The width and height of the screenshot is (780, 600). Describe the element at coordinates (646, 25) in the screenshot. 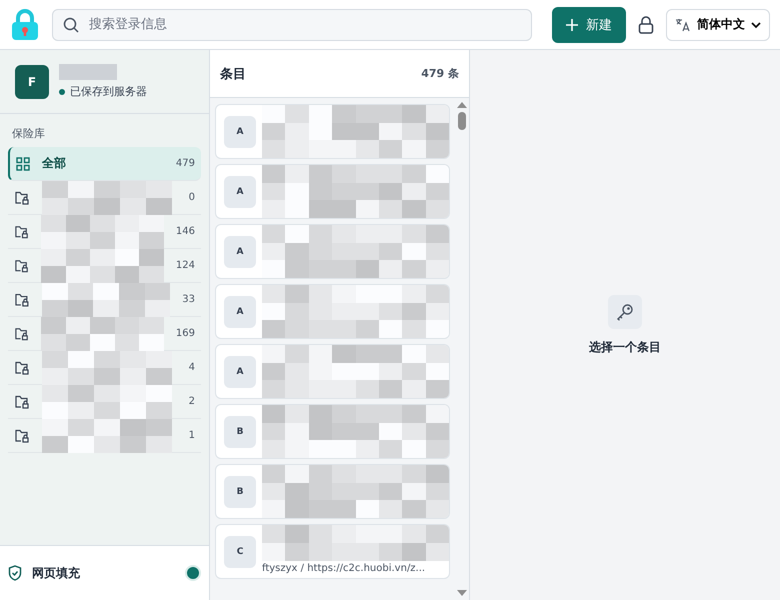

I see `lock-icon` at that location.